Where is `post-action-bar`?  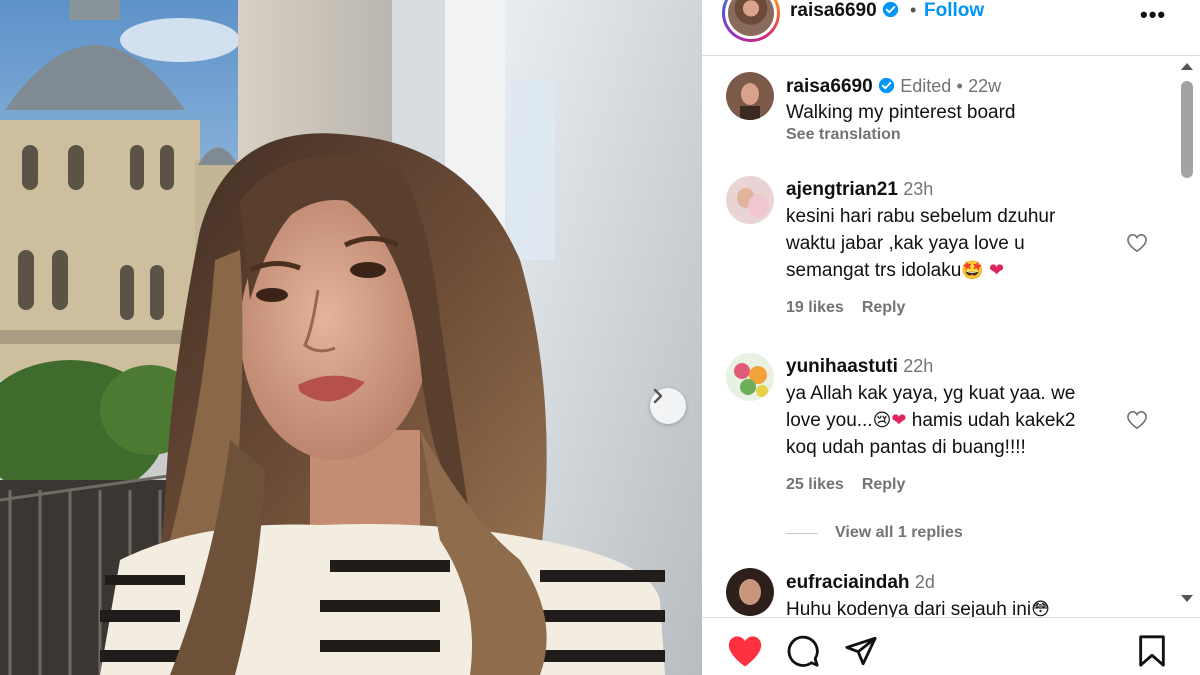
post-action-bar is located at coordinates (951, 646).